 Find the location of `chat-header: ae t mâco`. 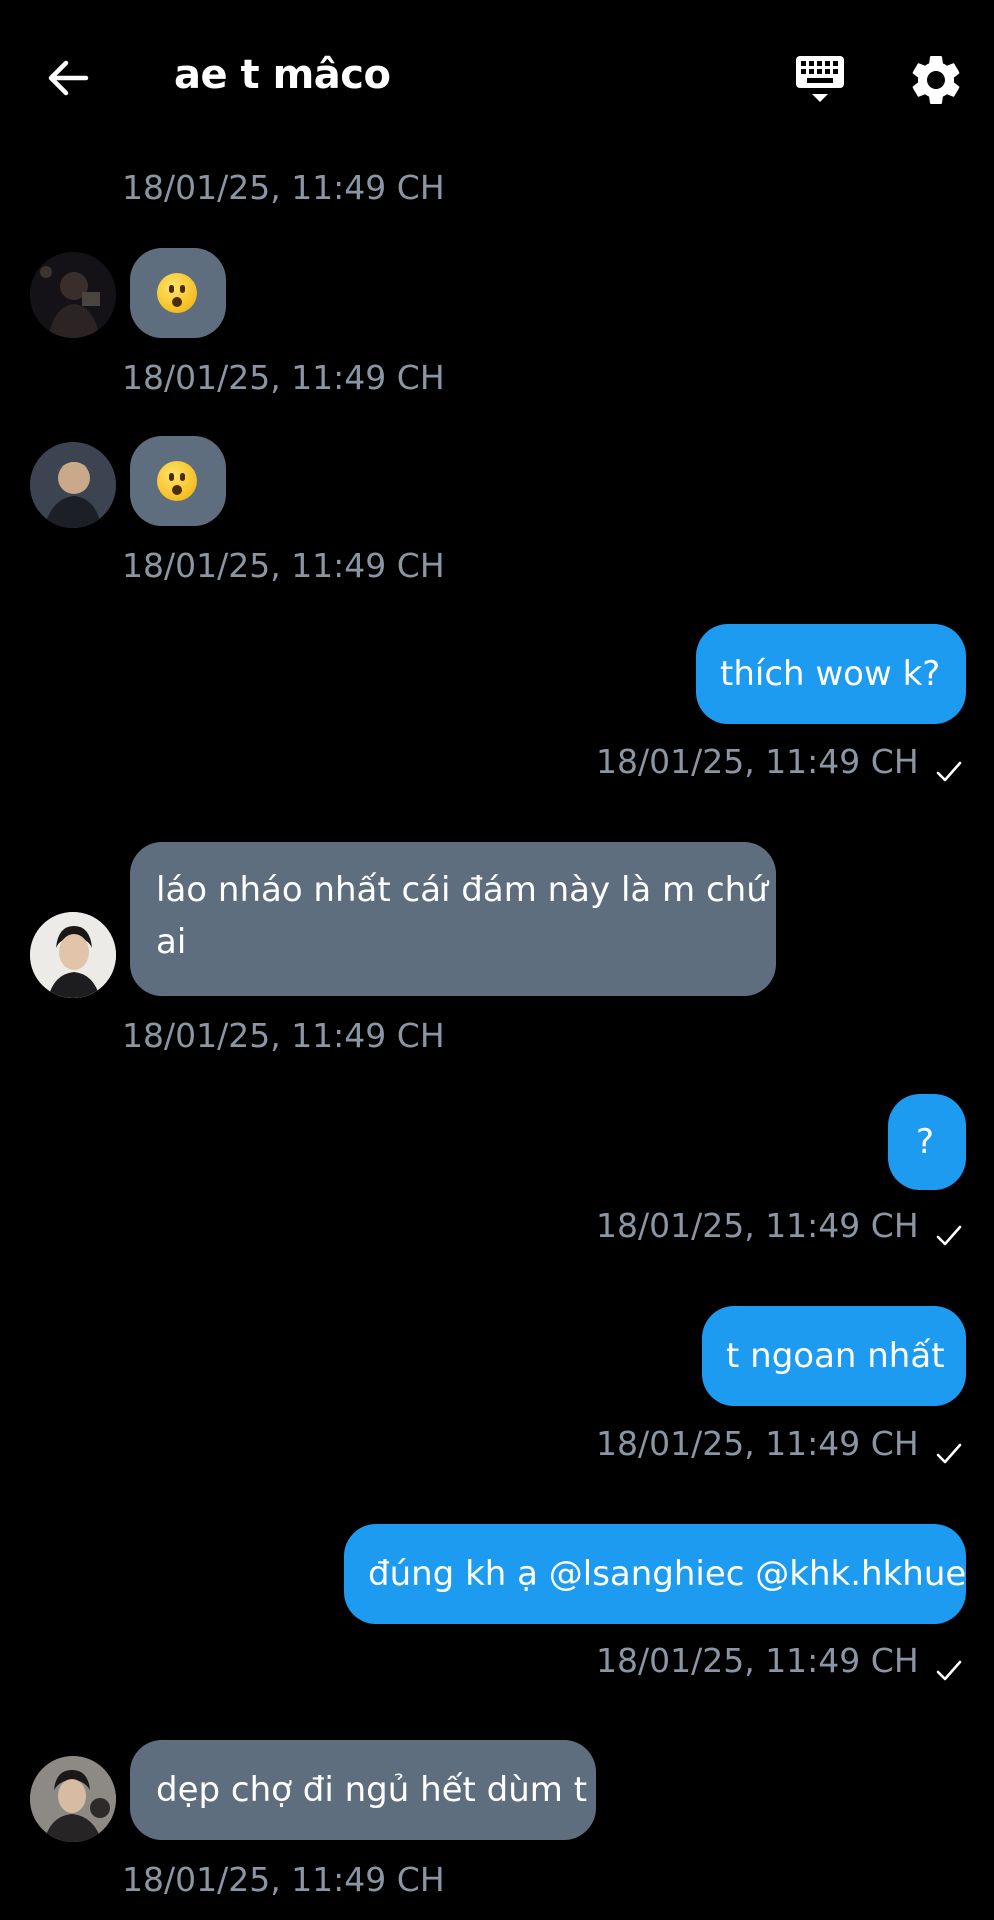

chat-header: ae t mâco is located at coordinates (497, 75).